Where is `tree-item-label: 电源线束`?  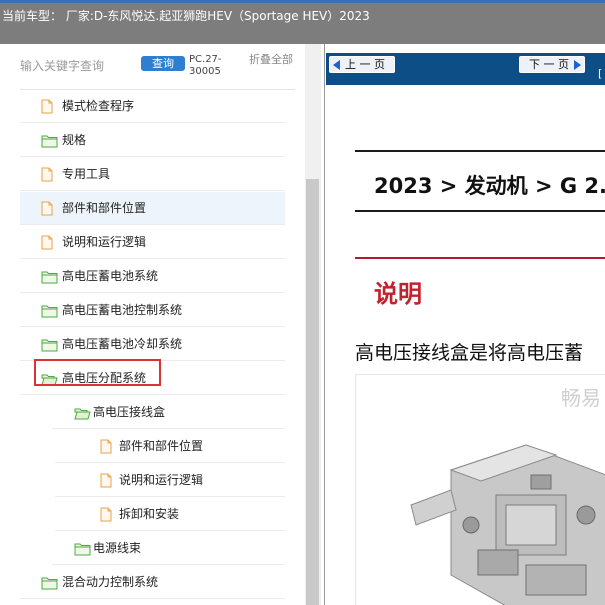
tree-item-label: 电源线束 is located at coordinates (117, 548).